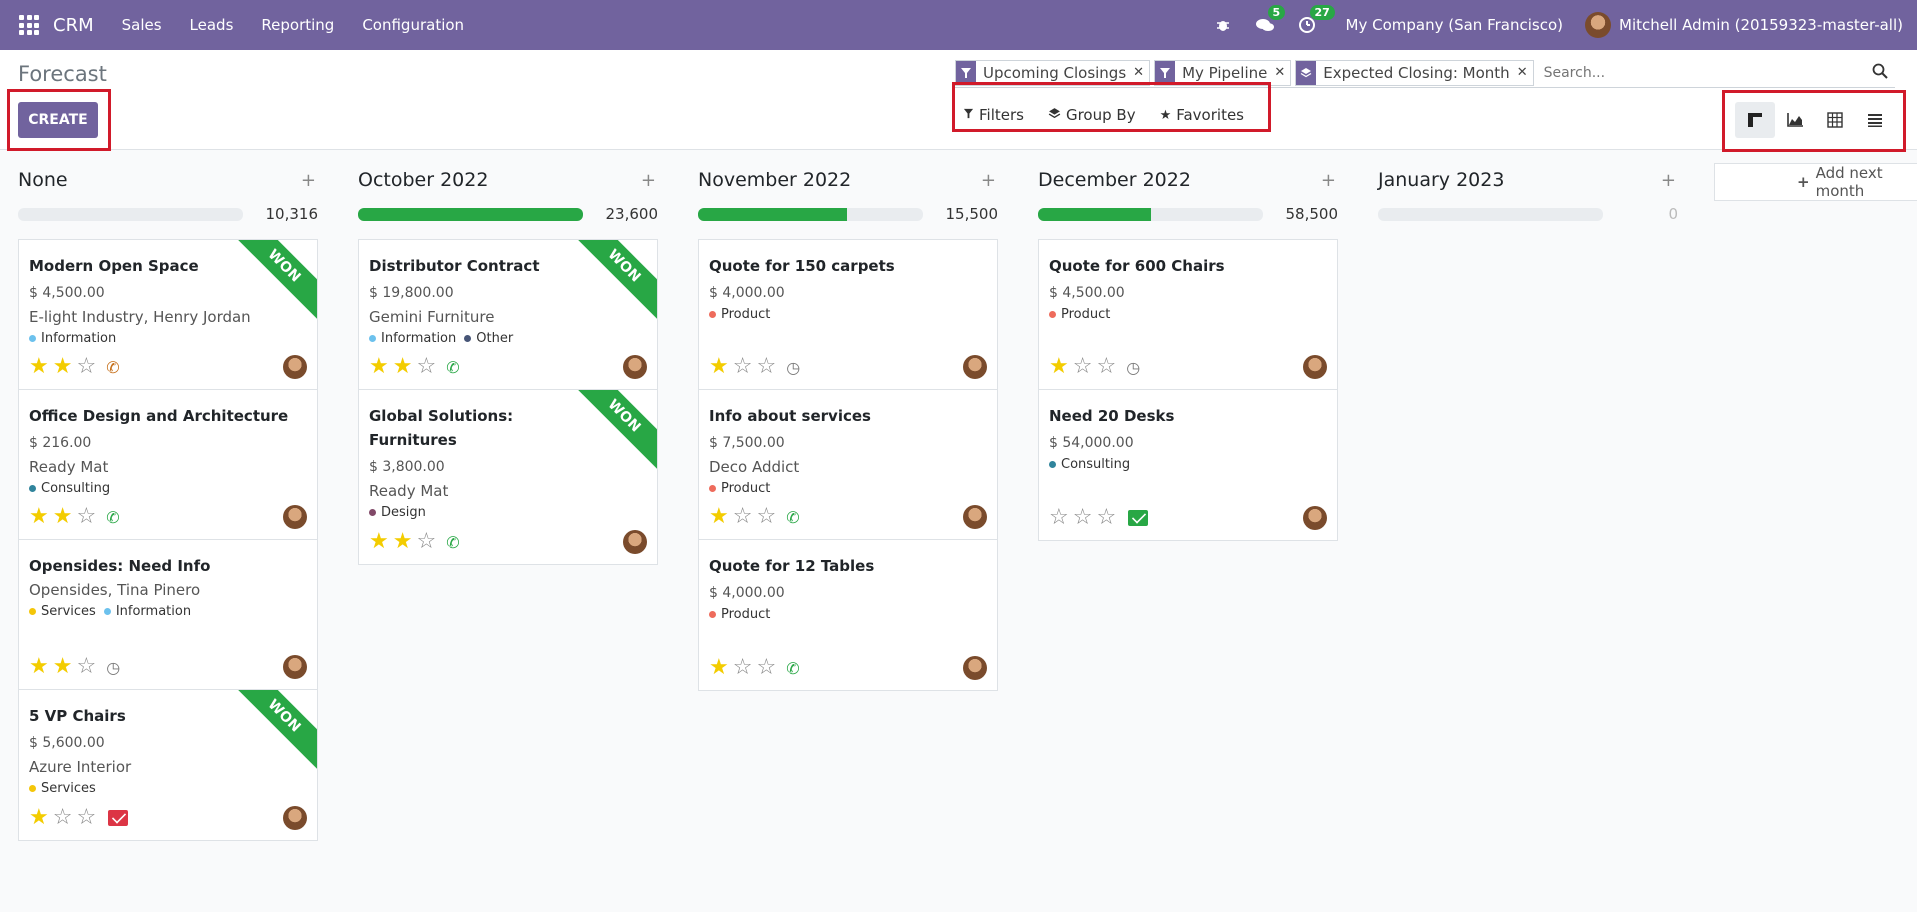 This screenshot has height=912, width=1917. I want to click on apps-menu-icon, so click(29, 25).